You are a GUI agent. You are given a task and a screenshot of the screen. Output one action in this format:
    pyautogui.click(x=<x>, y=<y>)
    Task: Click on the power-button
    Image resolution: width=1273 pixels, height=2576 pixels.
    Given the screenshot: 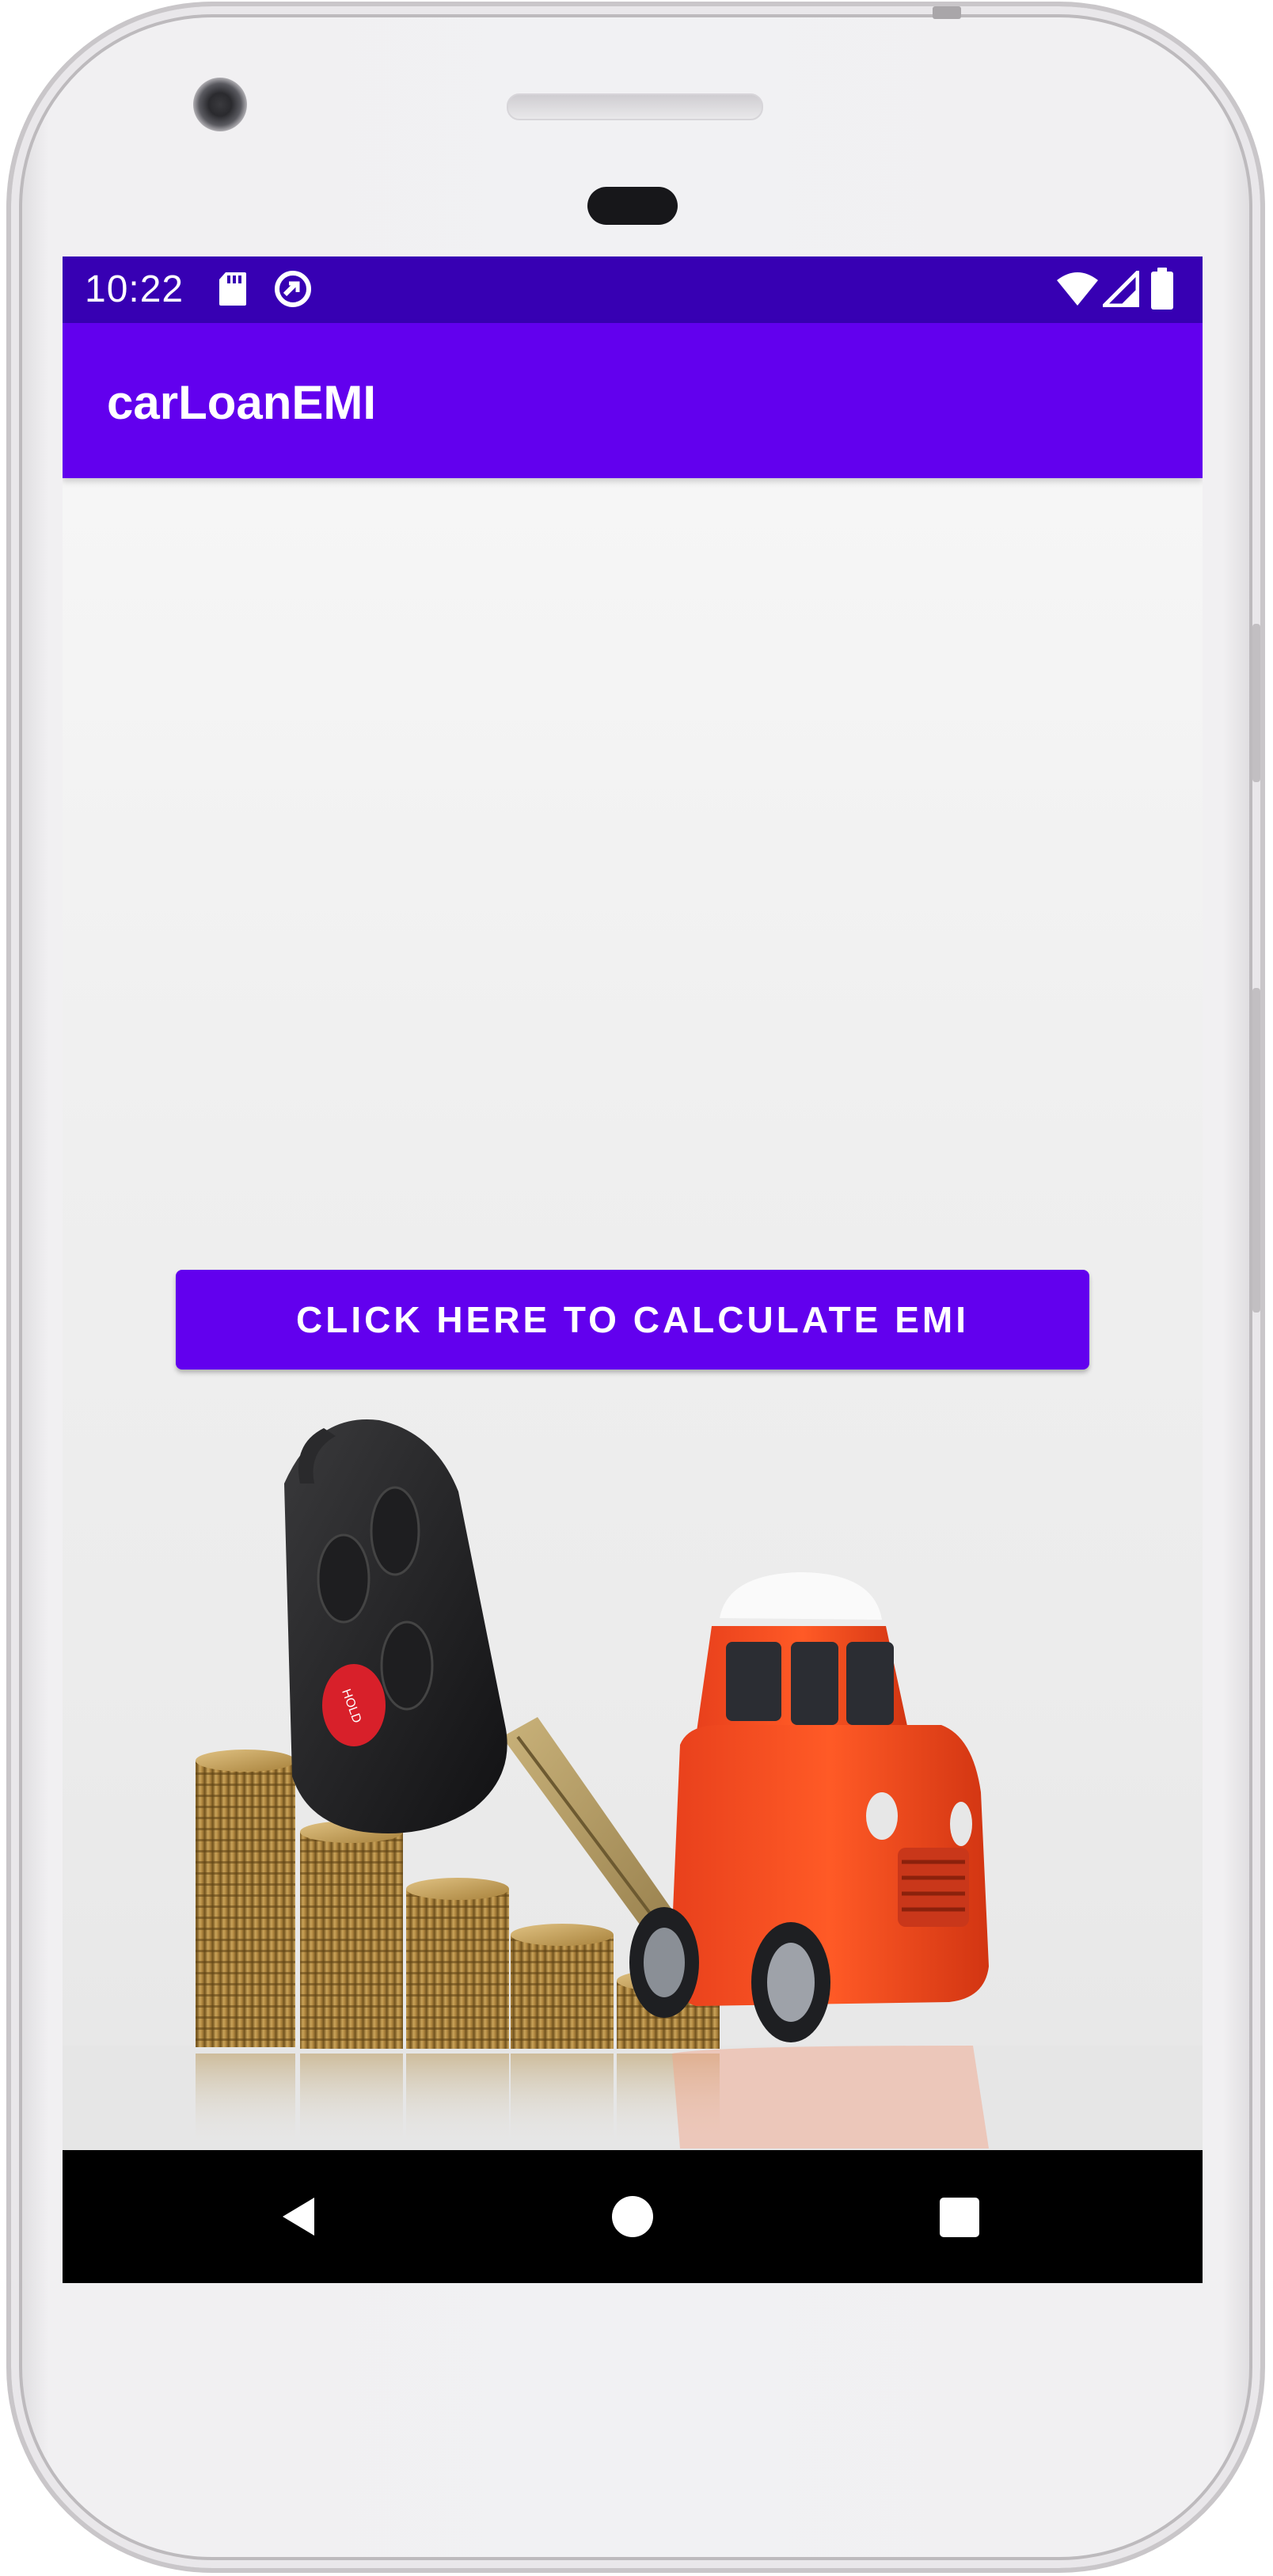 What is the action you would take?
    pyautogui.click(x=1256, y=703)
    